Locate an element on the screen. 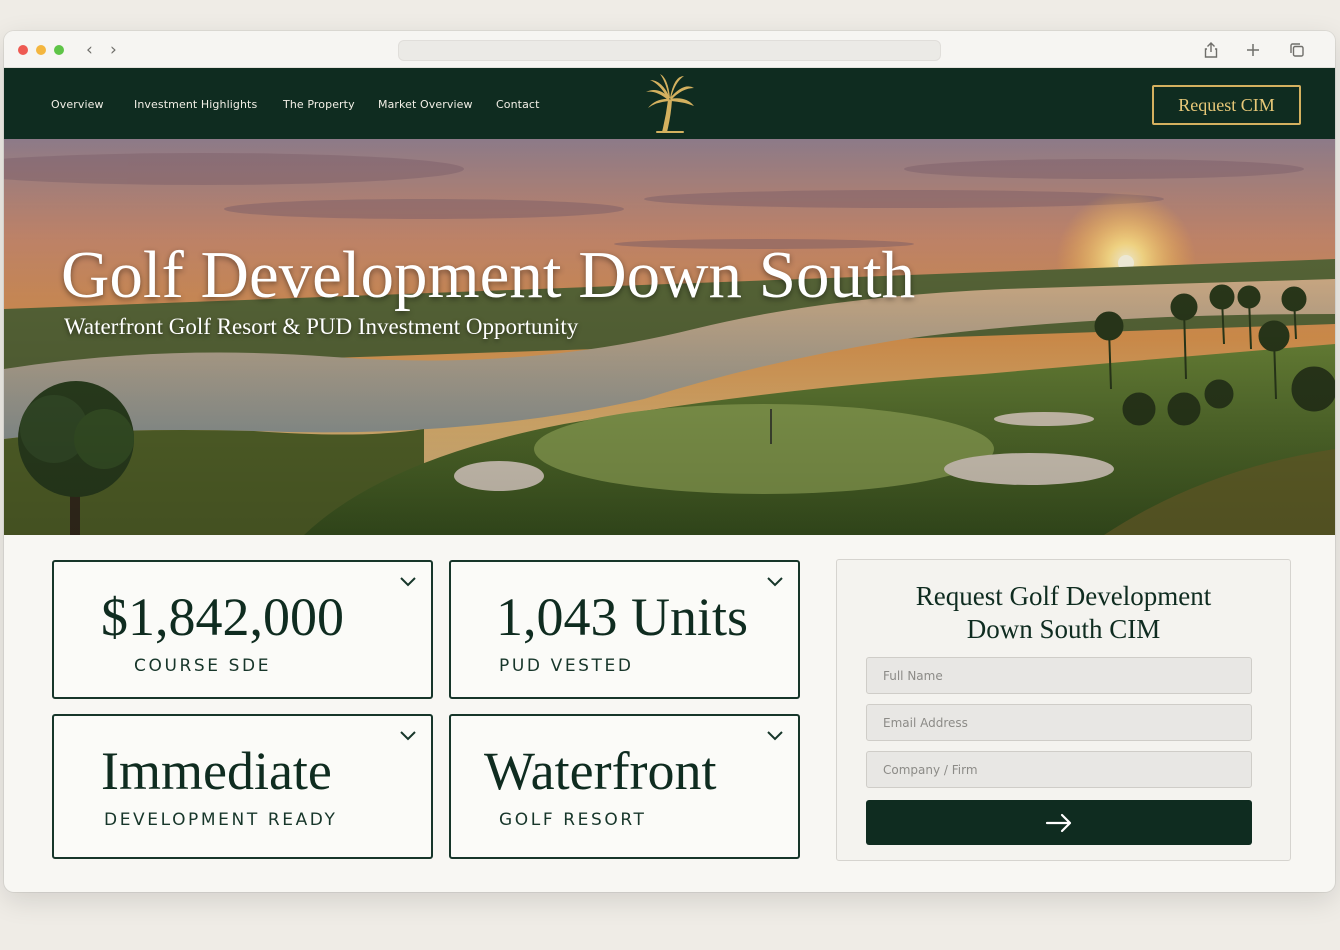 The height and width of the screenshot is (950, 1340). close-window-button is located at coordinates (23, 50).